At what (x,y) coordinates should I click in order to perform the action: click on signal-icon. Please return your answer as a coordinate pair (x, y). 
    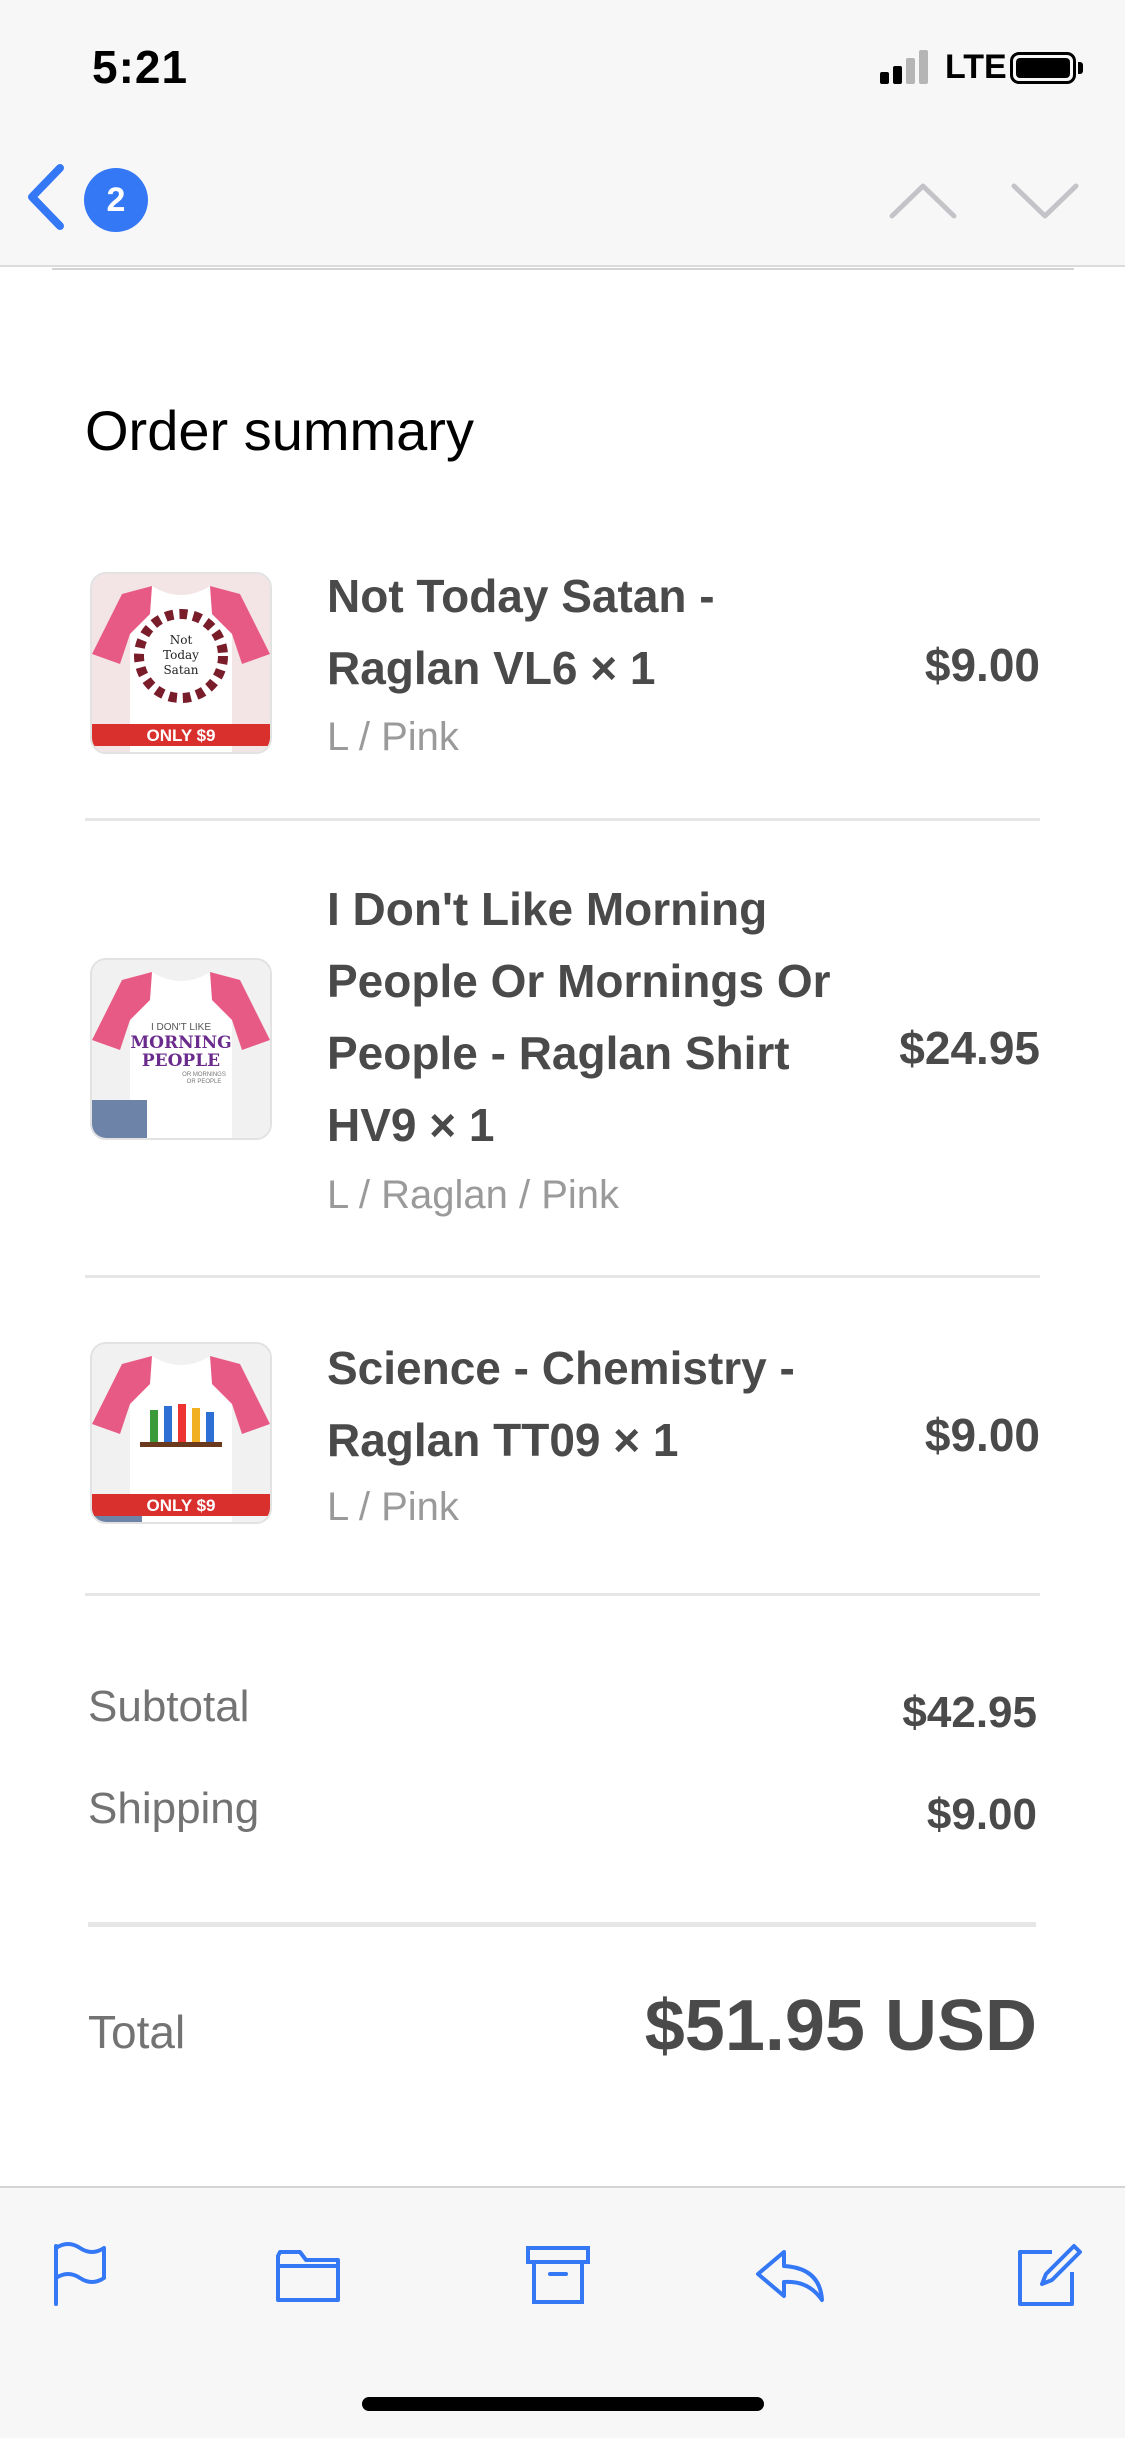
    Looking at the image, I should click on (904, 67).